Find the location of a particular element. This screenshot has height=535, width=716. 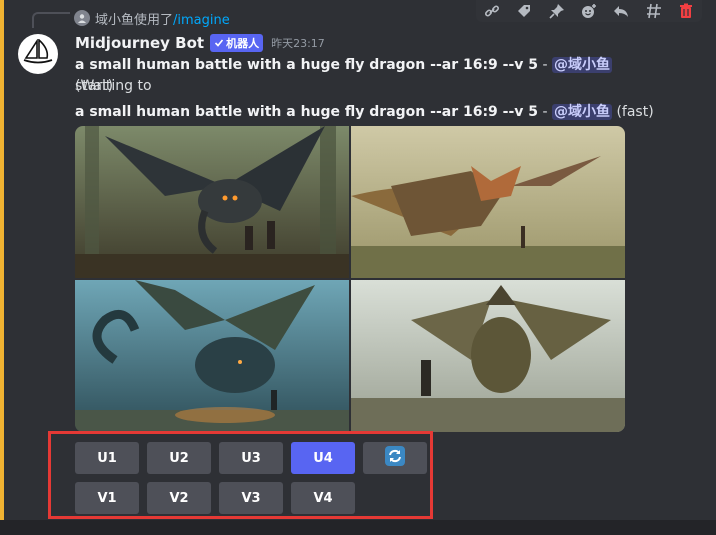

reply-avatar is located at coordinates (82, 18).